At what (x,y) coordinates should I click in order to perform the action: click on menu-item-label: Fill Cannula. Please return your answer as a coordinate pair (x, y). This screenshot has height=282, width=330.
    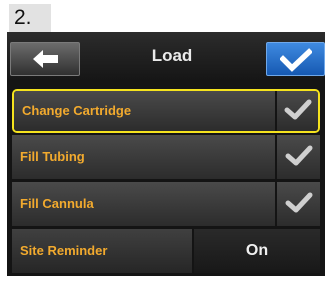
    Looking at the image, I should click on (57, 203).